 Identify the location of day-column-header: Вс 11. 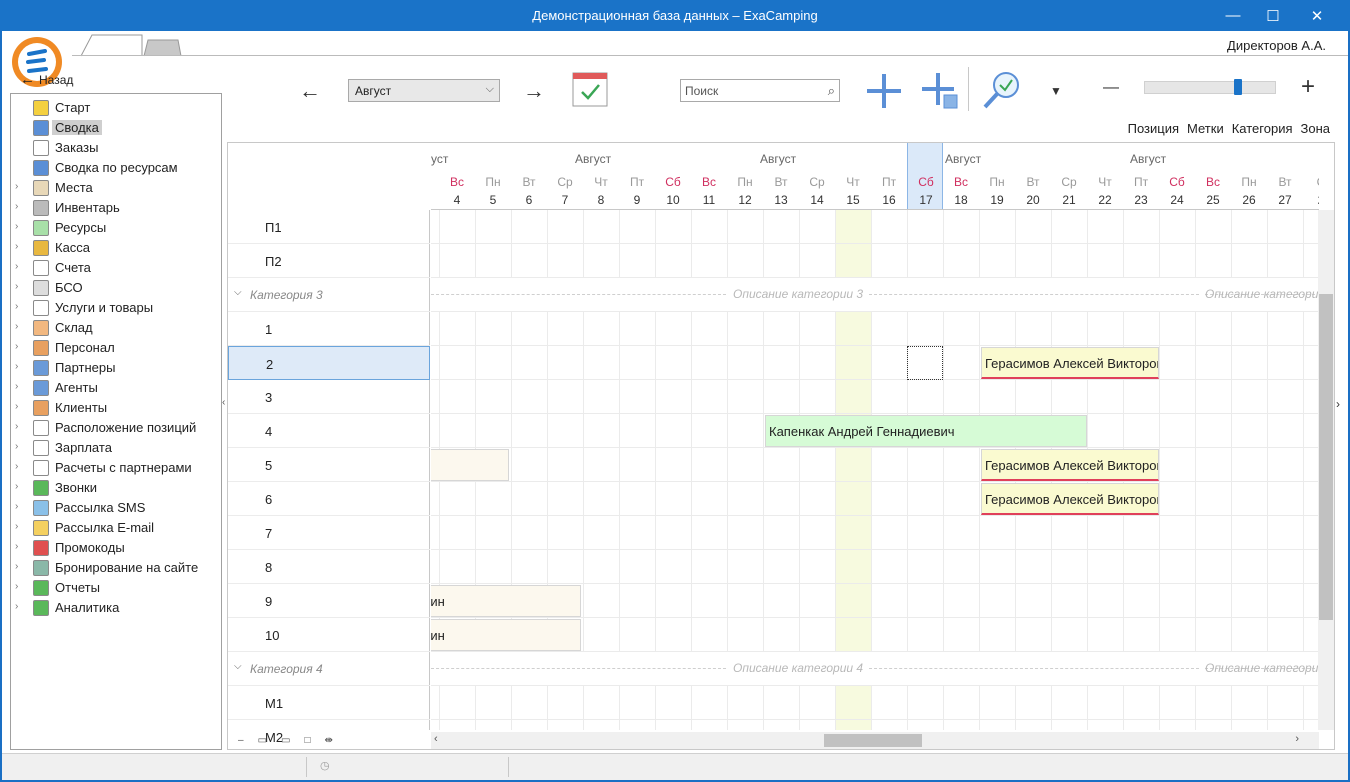
(709, 176).